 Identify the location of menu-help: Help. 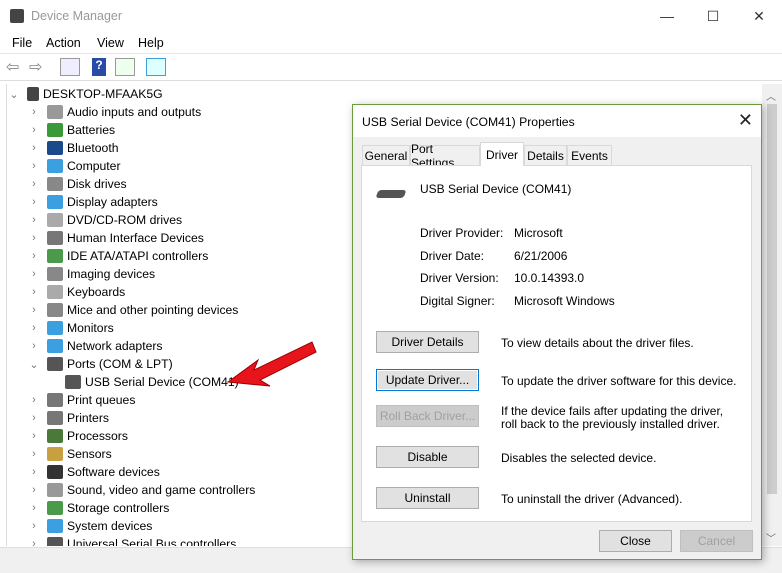
(151, 43).